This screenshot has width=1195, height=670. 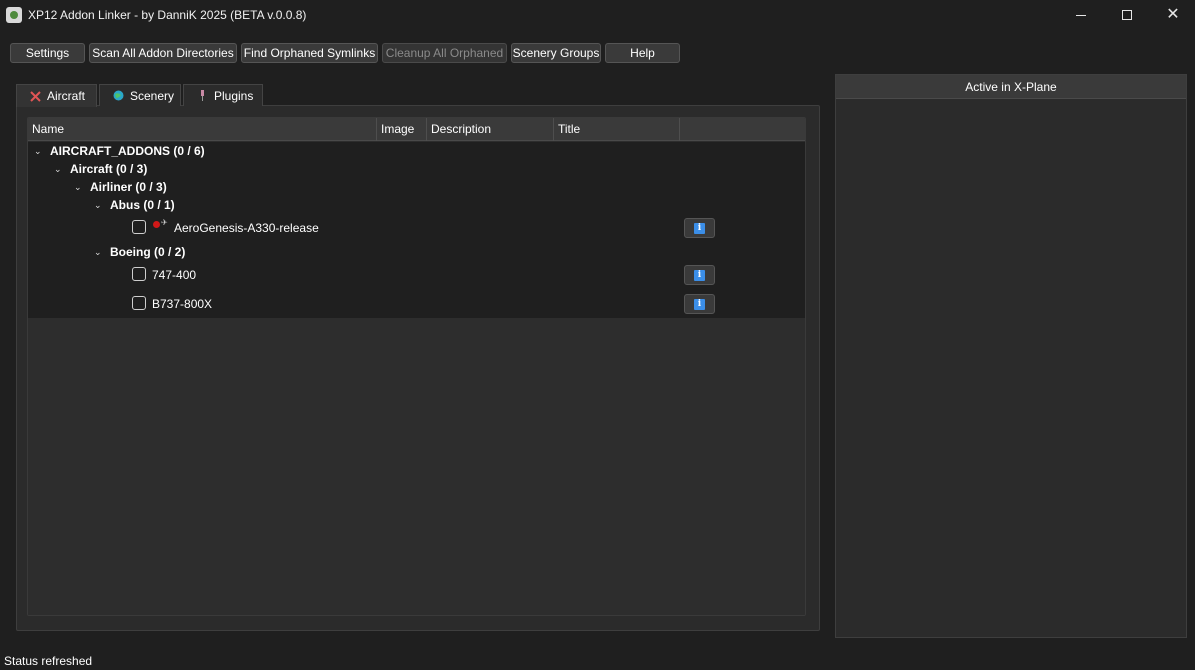 I want to click on tab-plugins: Plugins, so click(x=223, y=95).